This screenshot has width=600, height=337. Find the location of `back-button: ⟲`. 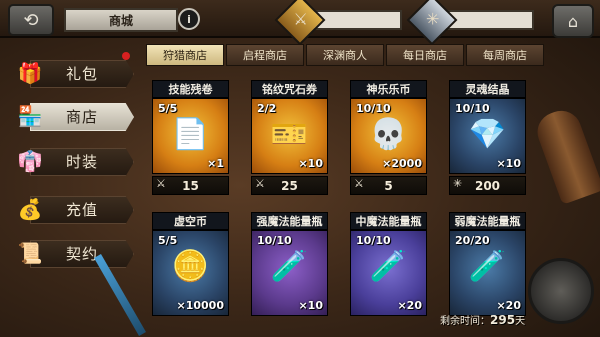

back-button: ⟲ is located at coordinates (31, 20).